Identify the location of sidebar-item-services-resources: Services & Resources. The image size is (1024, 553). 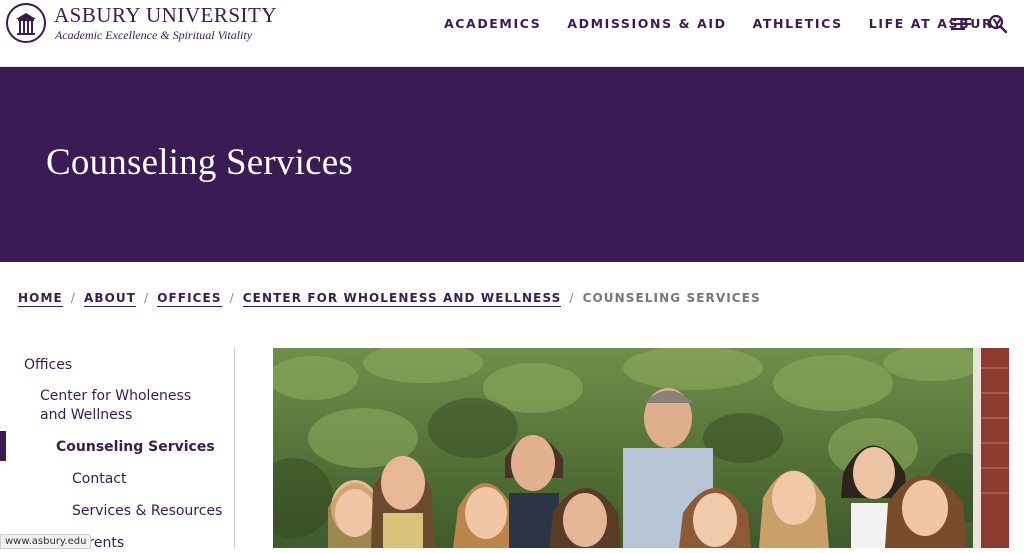
(147, 511).